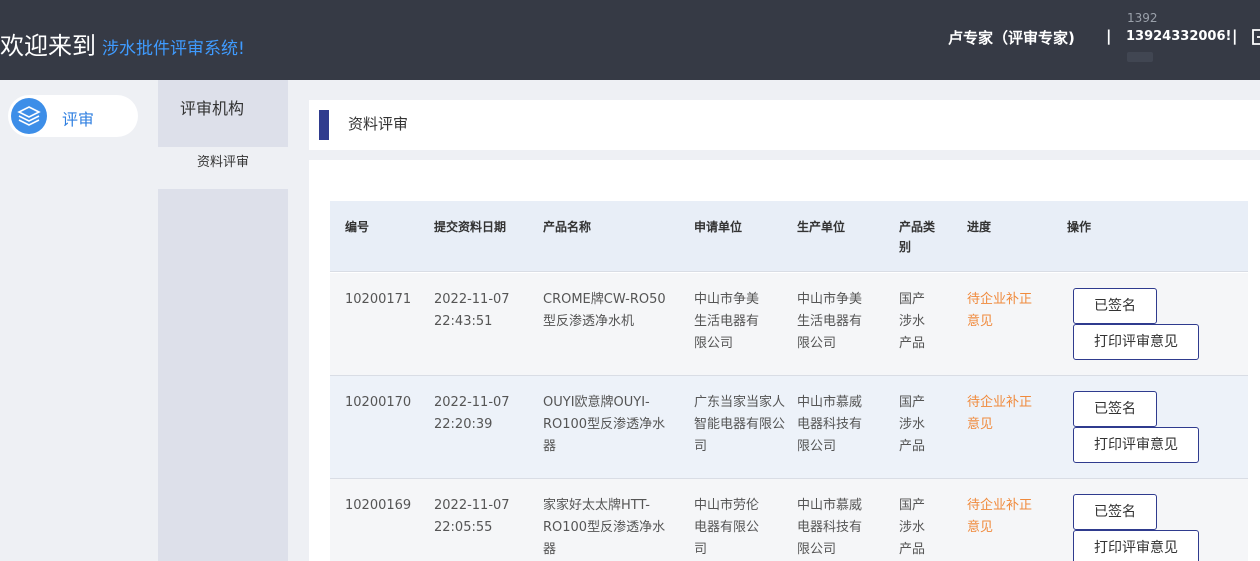  I want to click on cell-applicant: 中山市劳伦电器有限公司, so click(727, 527).